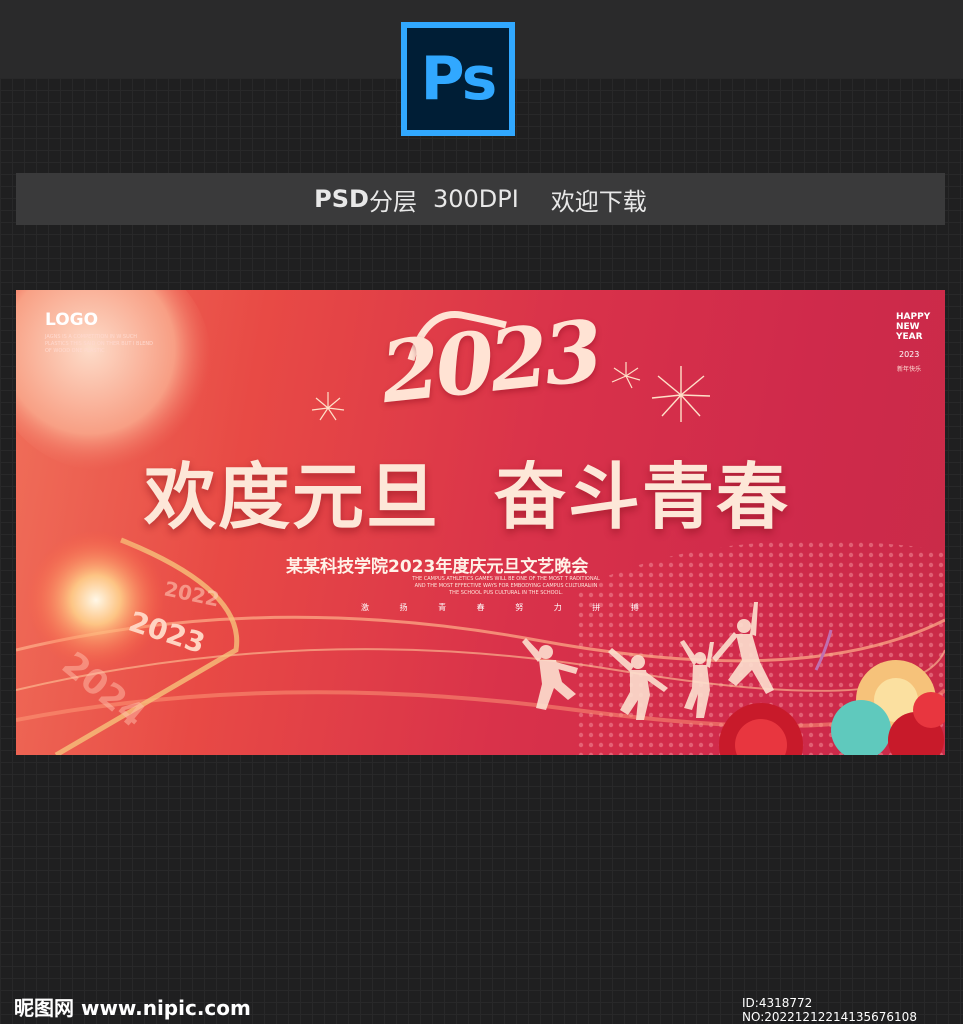 The width and height of the screenshot is (963, 1024). What do you see at coordinates (681, 394) in the screenshot?
I see `firework-right` at bounding box center [681, 394].